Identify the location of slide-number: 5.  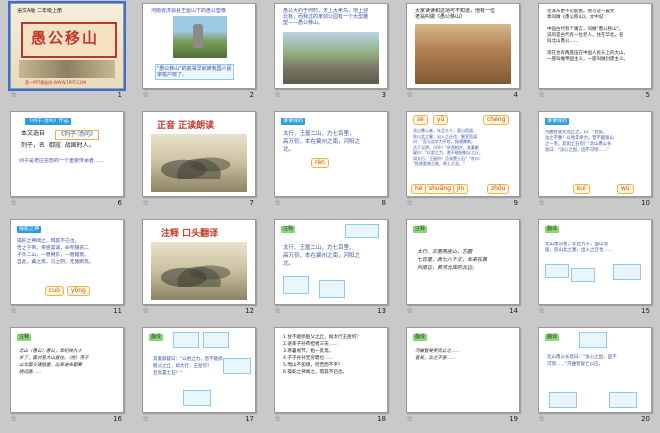
(647, 95).